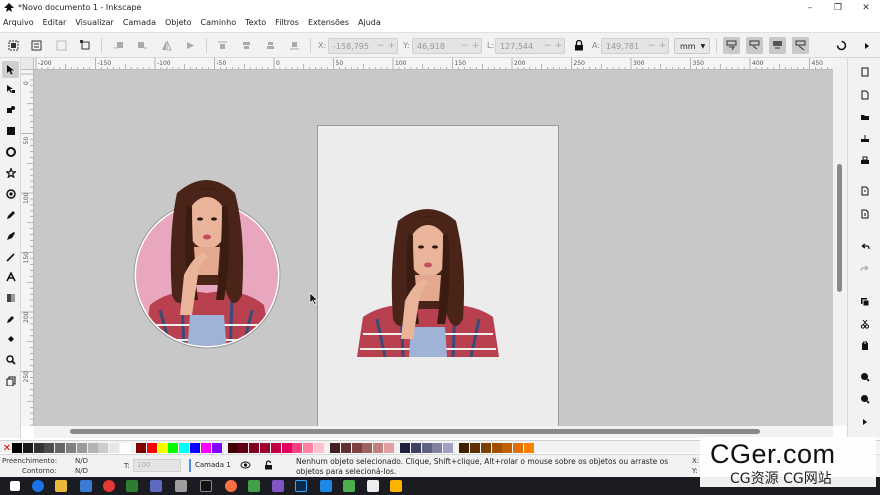 This screenshot has width=880, height=495. I want to click on flip-vertical-icon, so click(190, 45).